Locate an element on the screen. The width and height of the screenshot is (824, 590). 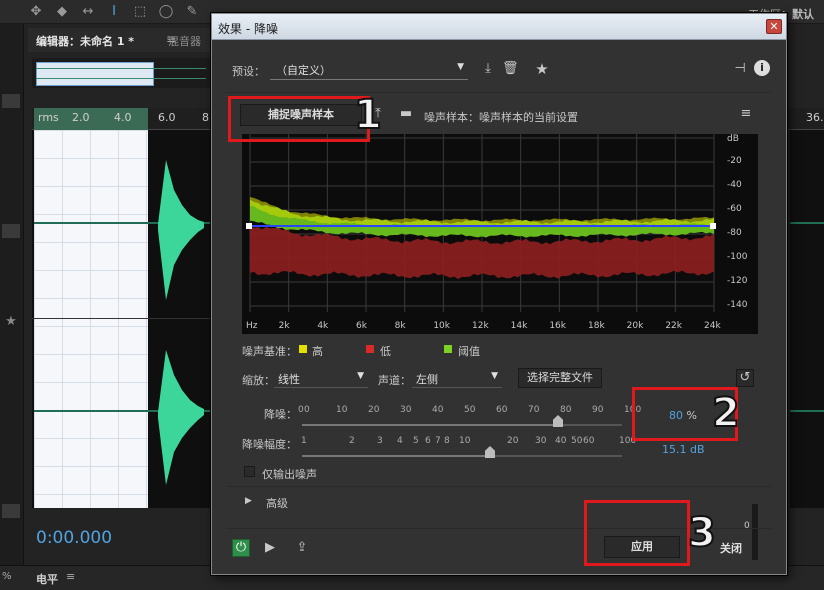
ruler-tick: 6.0 is located at coordinates (167, 117).